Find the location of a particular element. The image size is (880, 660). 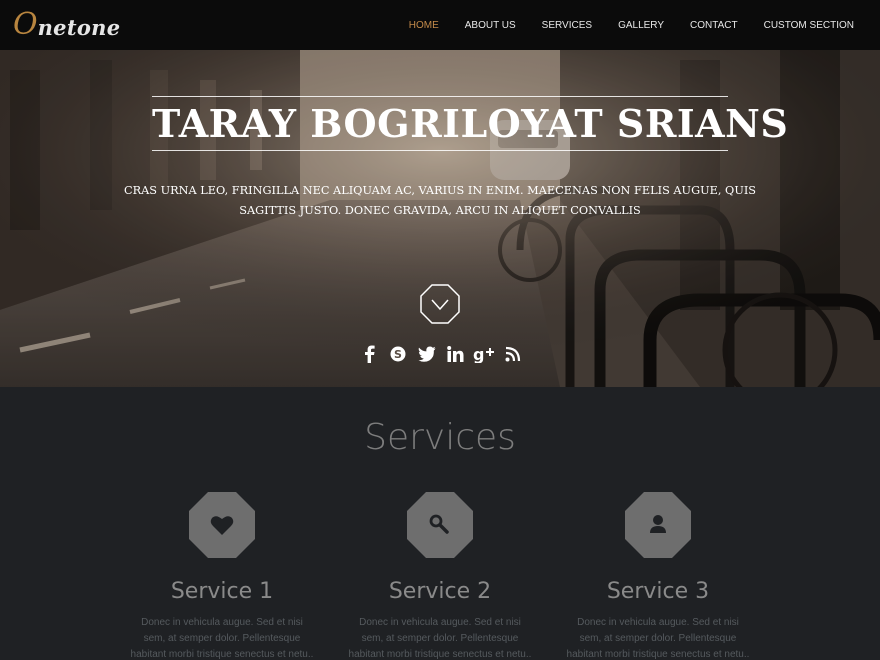

skype-icon: S is located at coordinates (398, 354).